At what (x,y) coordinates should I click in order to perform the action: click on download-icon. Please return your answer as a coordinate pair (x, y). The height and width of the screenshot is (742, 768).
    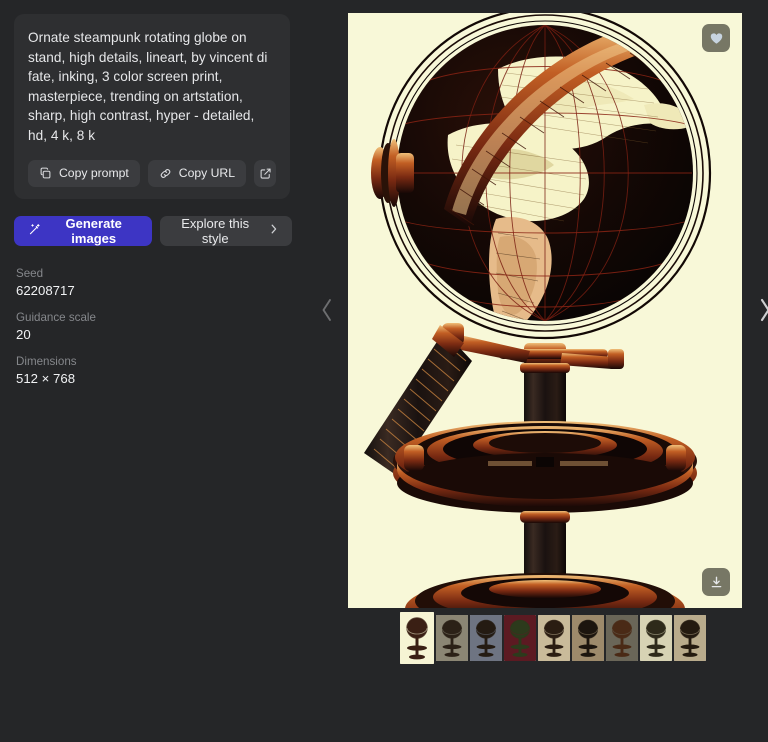
    Looking at the image, I should click on (716, 581).